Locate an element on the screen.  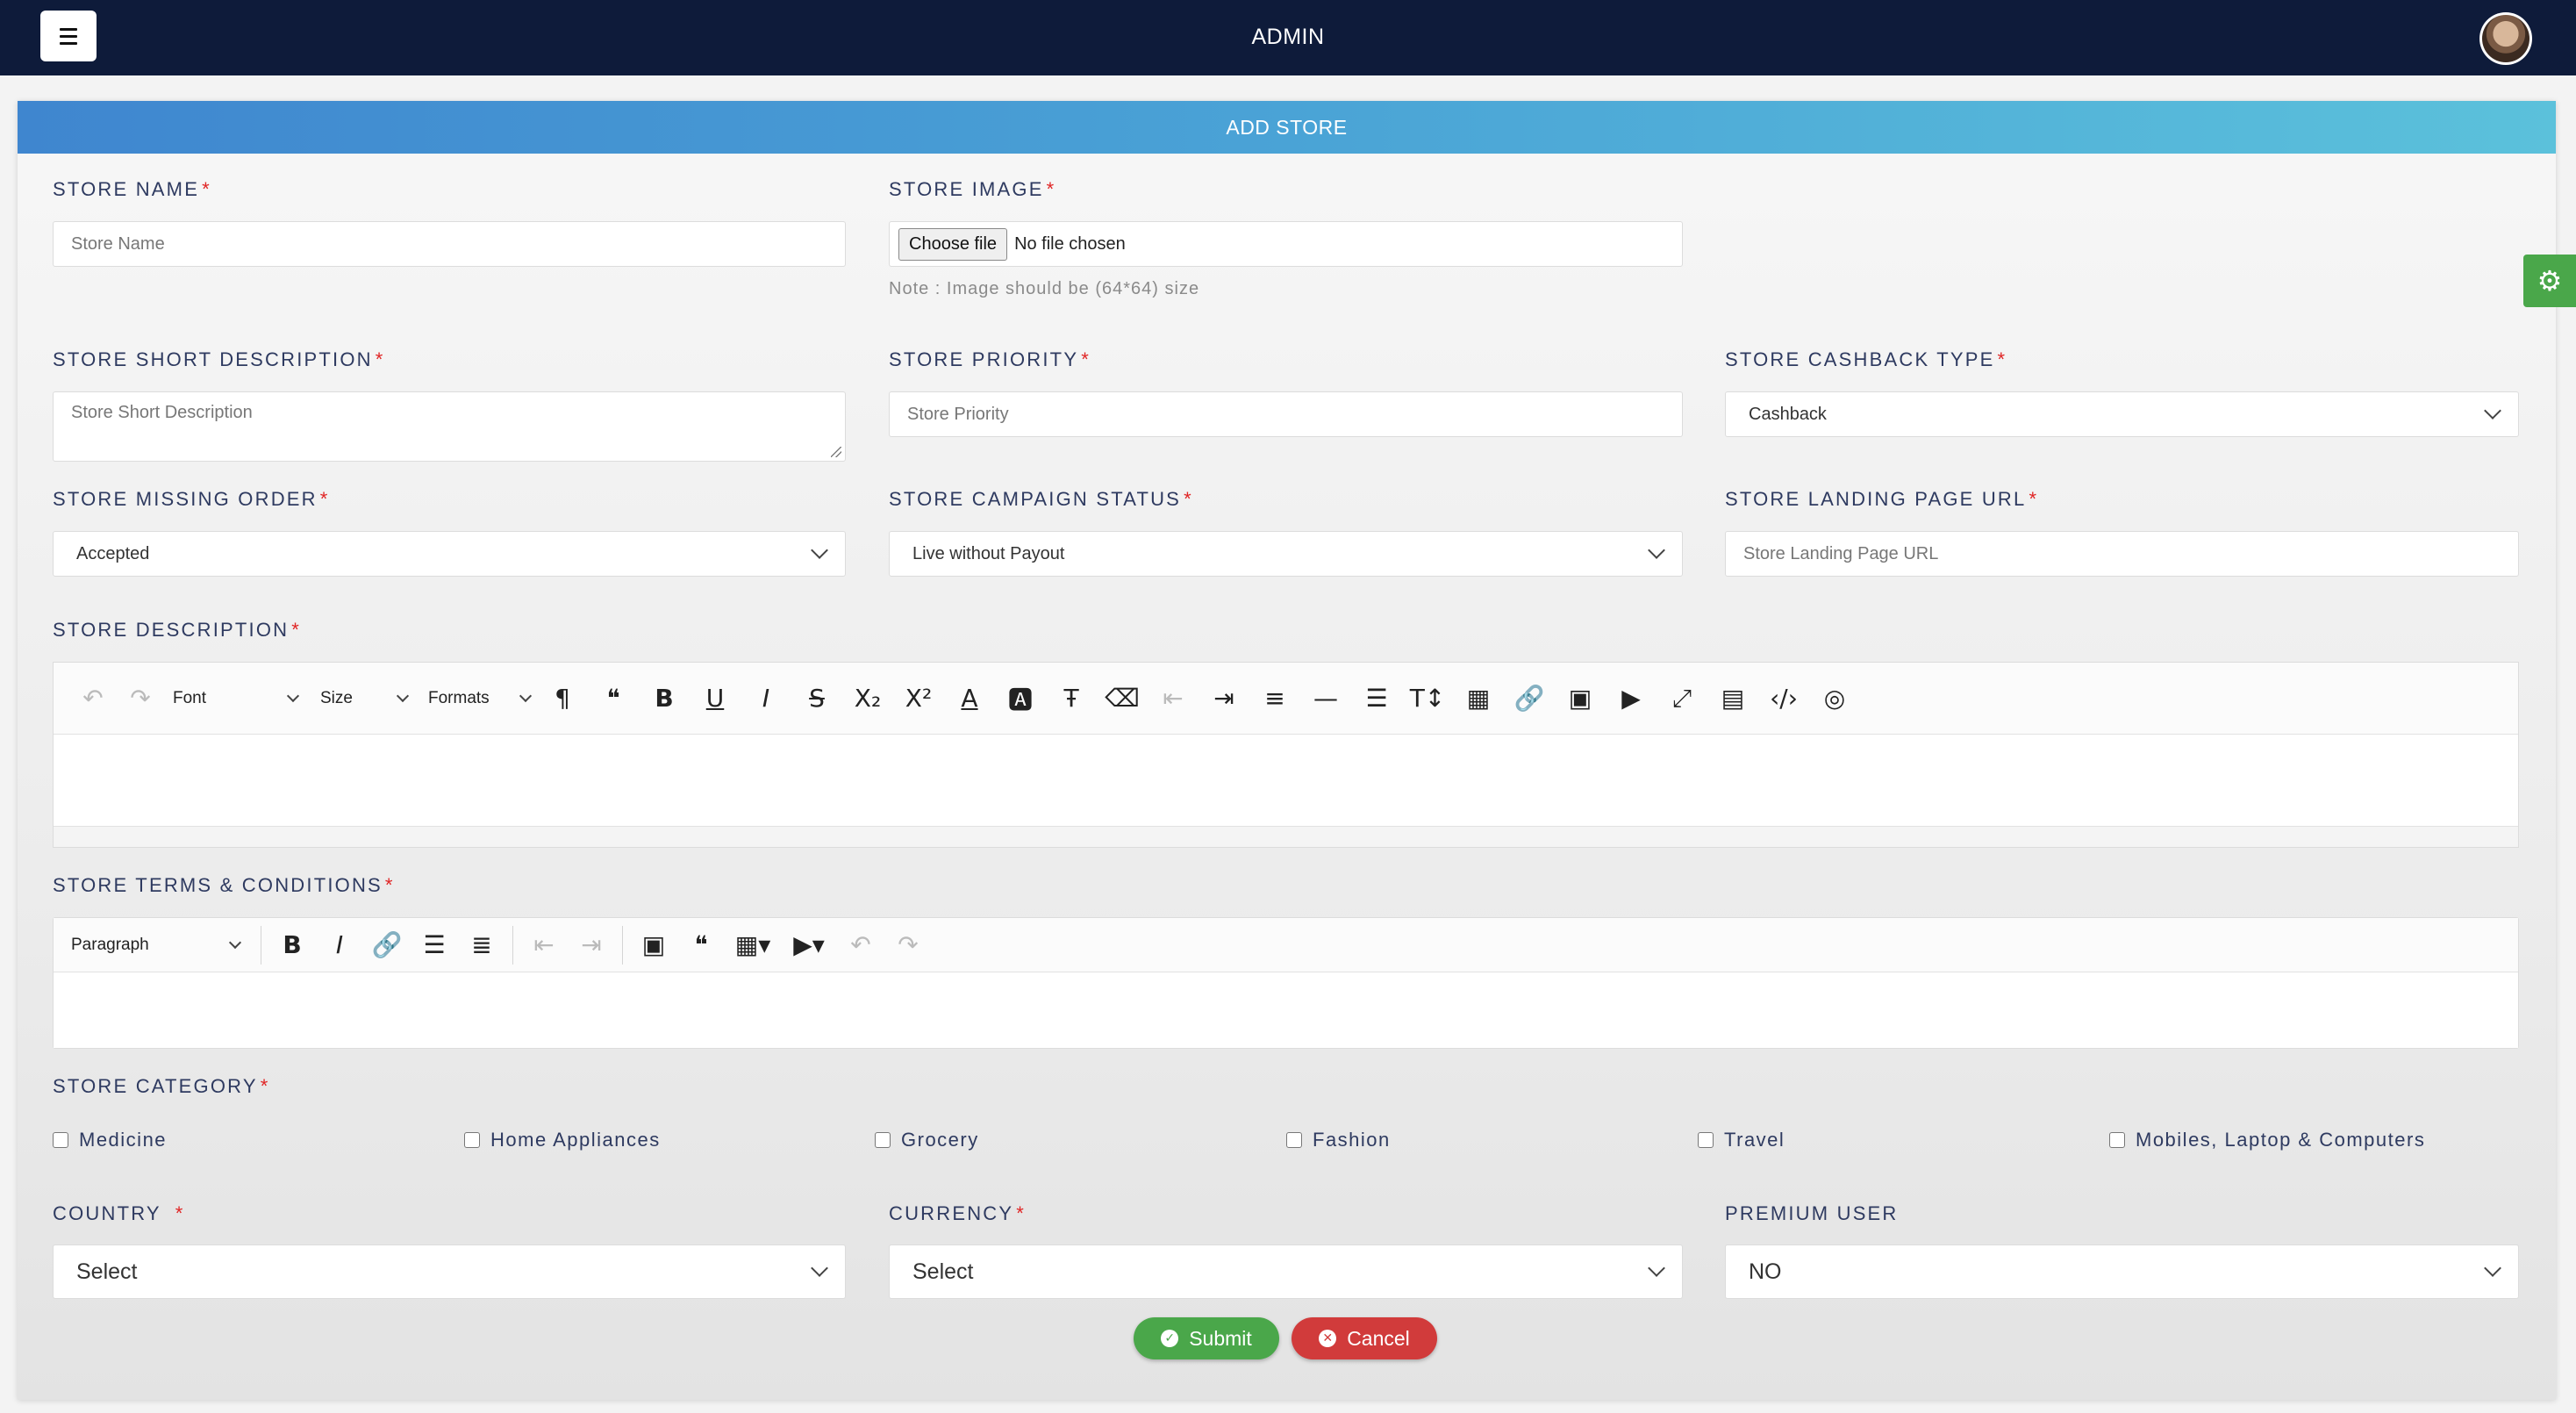
insert-image-icon: ▣ is located at coordinates (653, 944).